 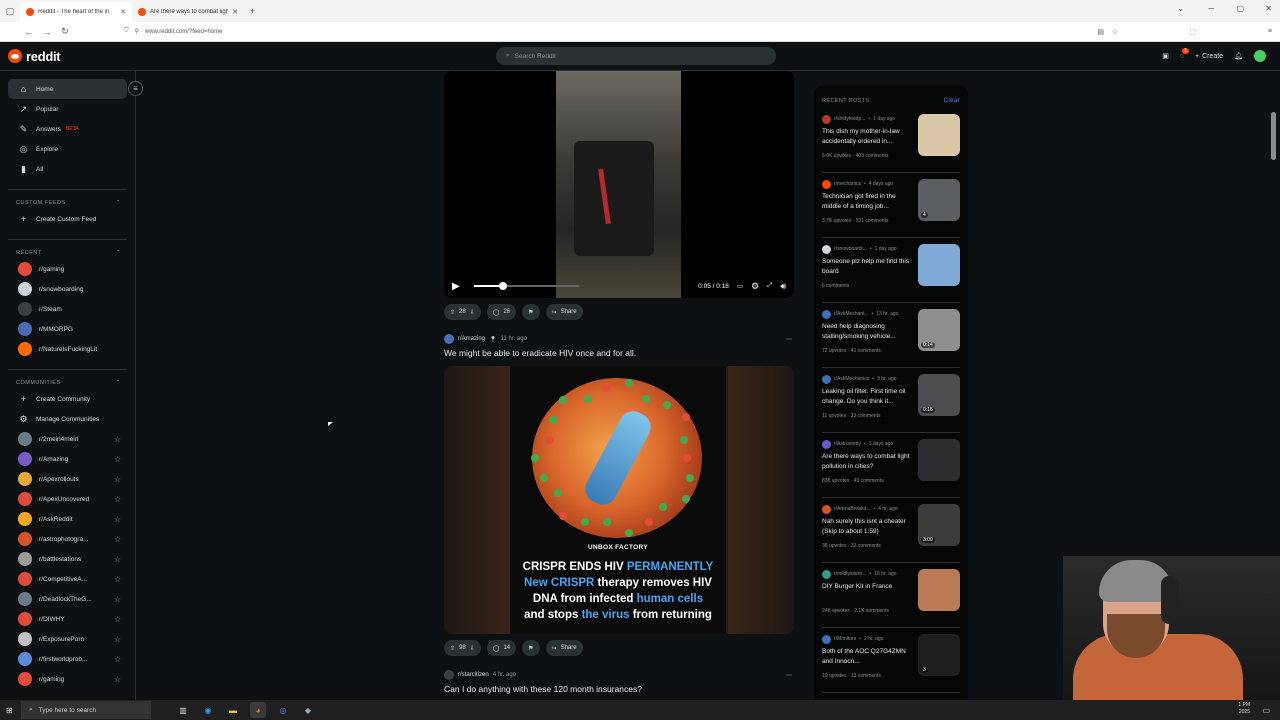 What do you see at coordinates (67, 539) in the screenshot?
I see `sidebar-item-community: r/astrophotogra... ☆` at bounding box center [67, 539].